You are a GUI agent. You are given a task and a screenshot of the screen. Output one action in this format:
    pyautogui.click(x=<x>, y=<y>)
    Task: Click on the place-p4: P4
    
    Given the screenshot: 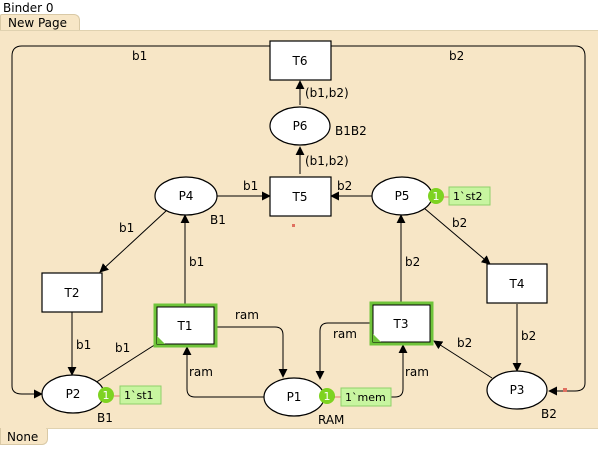 What is the action you would take?
    pyautogui.click(x=186, y=196)
    